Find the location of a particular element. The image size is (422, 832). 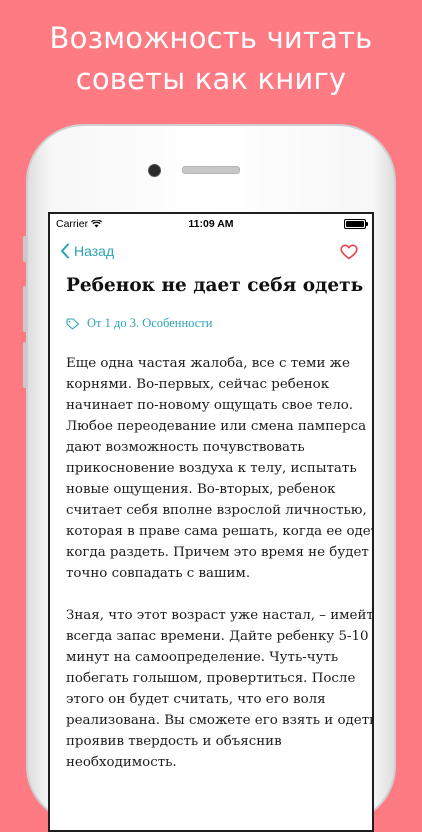

article-category-label: От 1 до 3. Особенности is located at coordinates (150, 323).